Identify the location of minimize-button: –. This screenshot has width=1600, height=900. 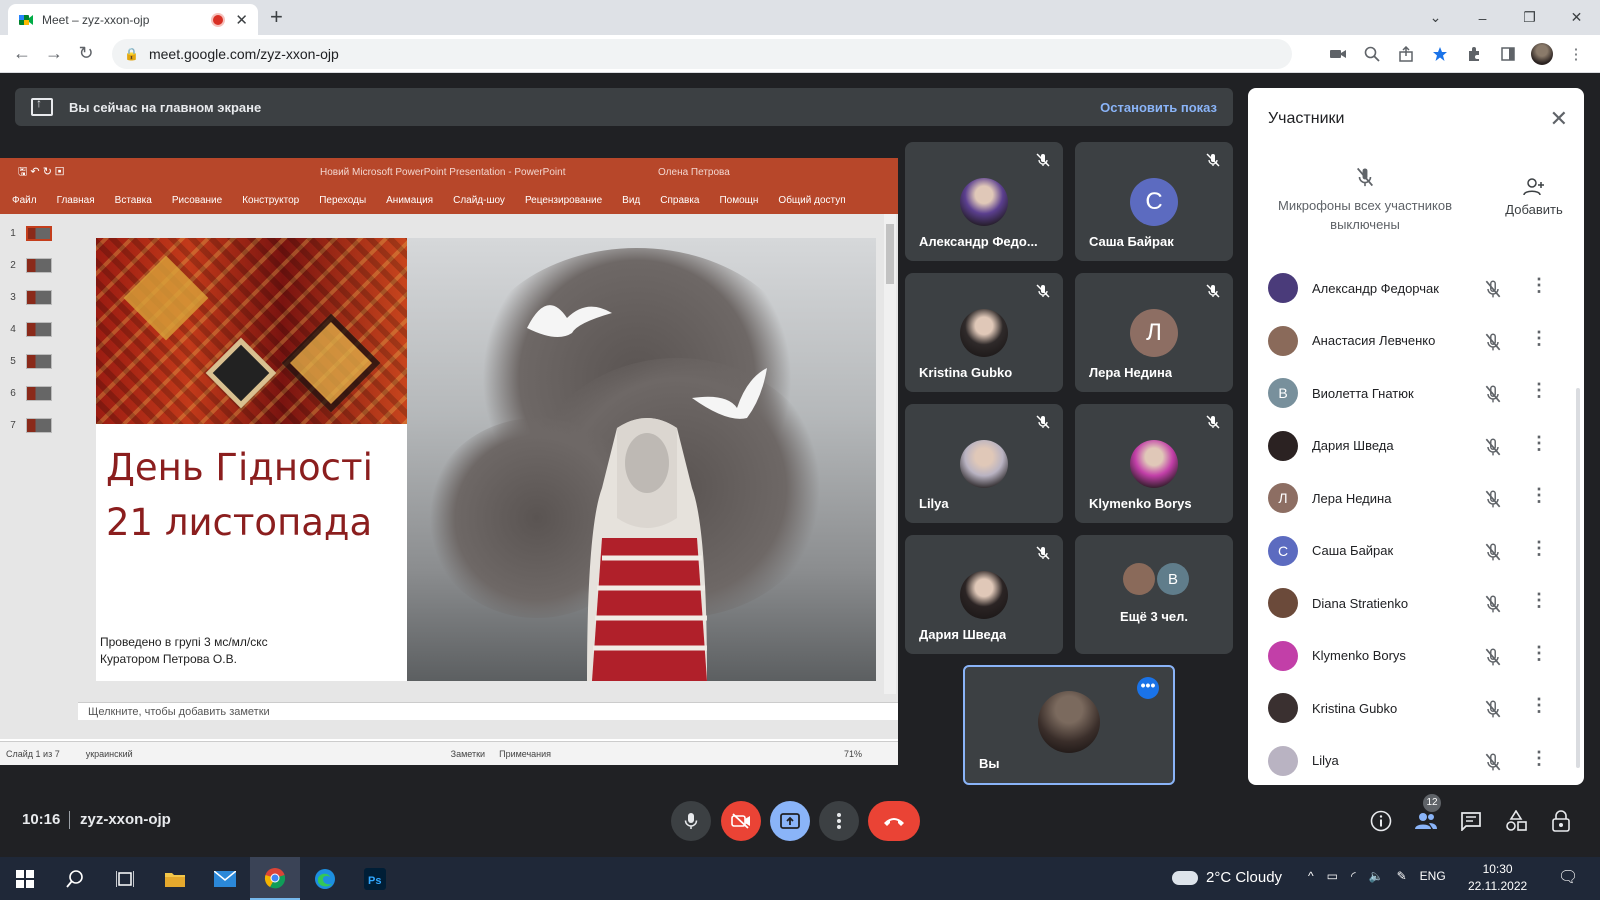
(1482, 18).